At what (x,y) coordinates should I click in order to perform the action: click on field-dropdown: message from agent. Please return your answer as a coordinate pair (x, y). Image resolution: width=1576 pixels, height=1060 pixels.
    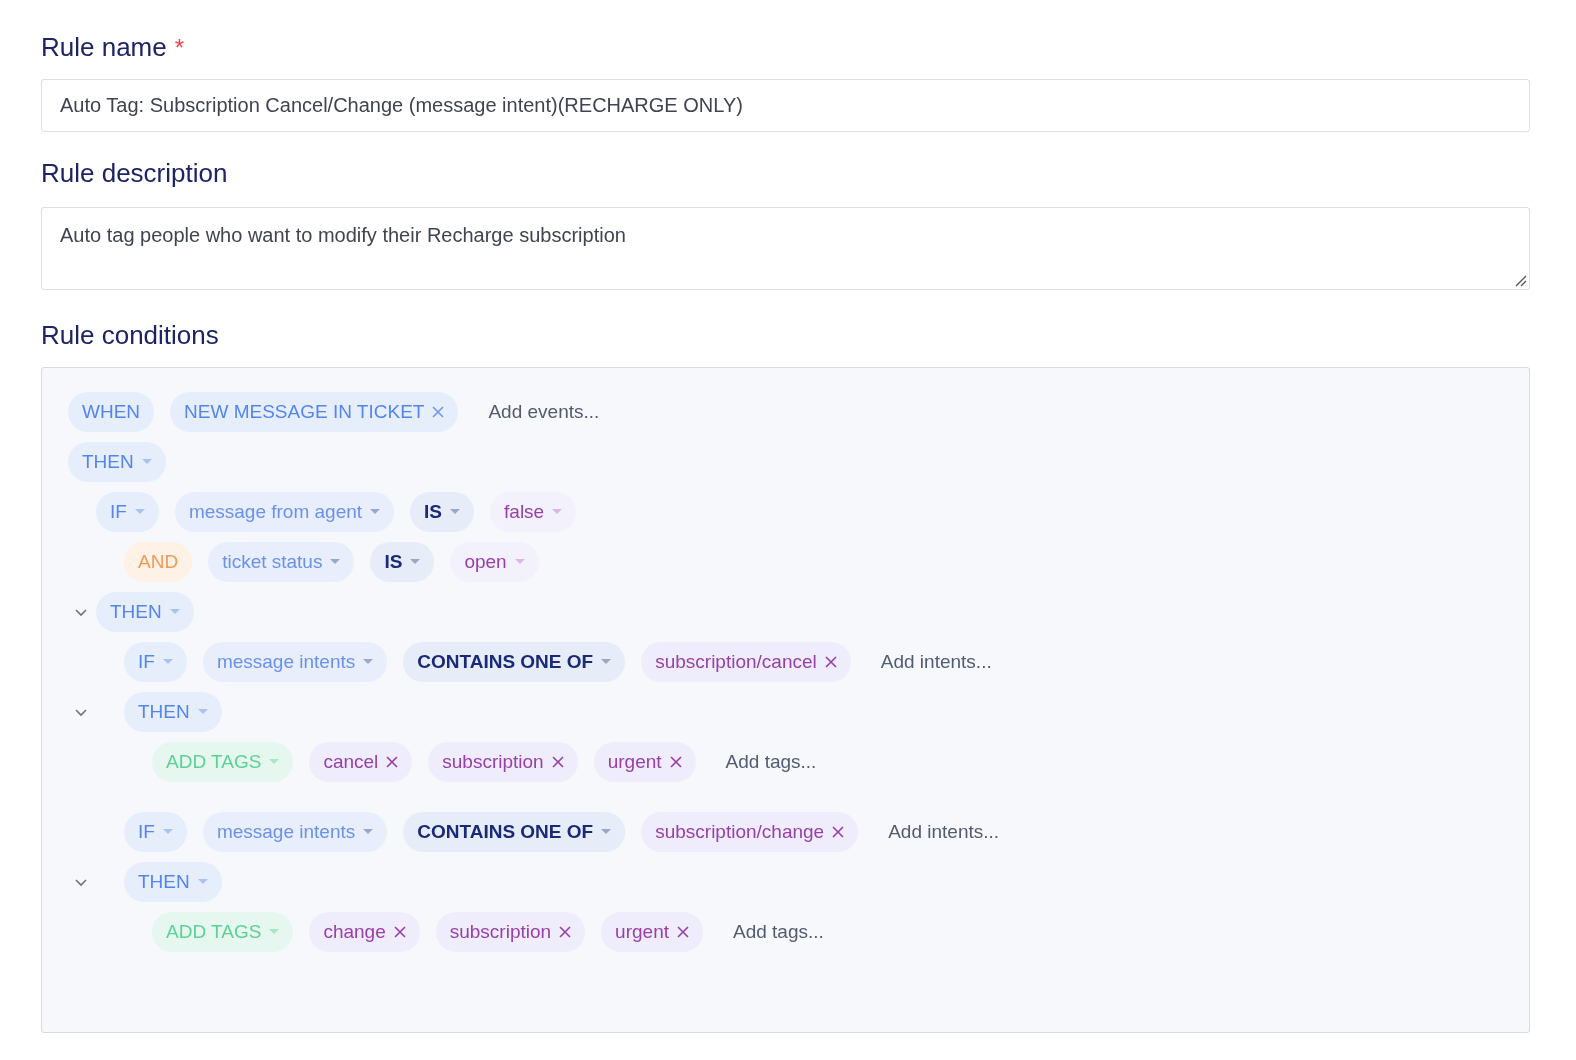
    Looking at the image, I should click on (284, 512).